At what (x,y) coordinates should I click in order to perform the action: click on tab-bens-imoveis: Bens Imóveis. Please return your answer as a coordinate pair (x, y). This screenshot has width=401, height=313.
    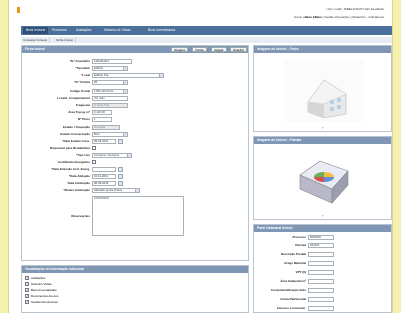
    Looking at the image, I should click on (36, 30).